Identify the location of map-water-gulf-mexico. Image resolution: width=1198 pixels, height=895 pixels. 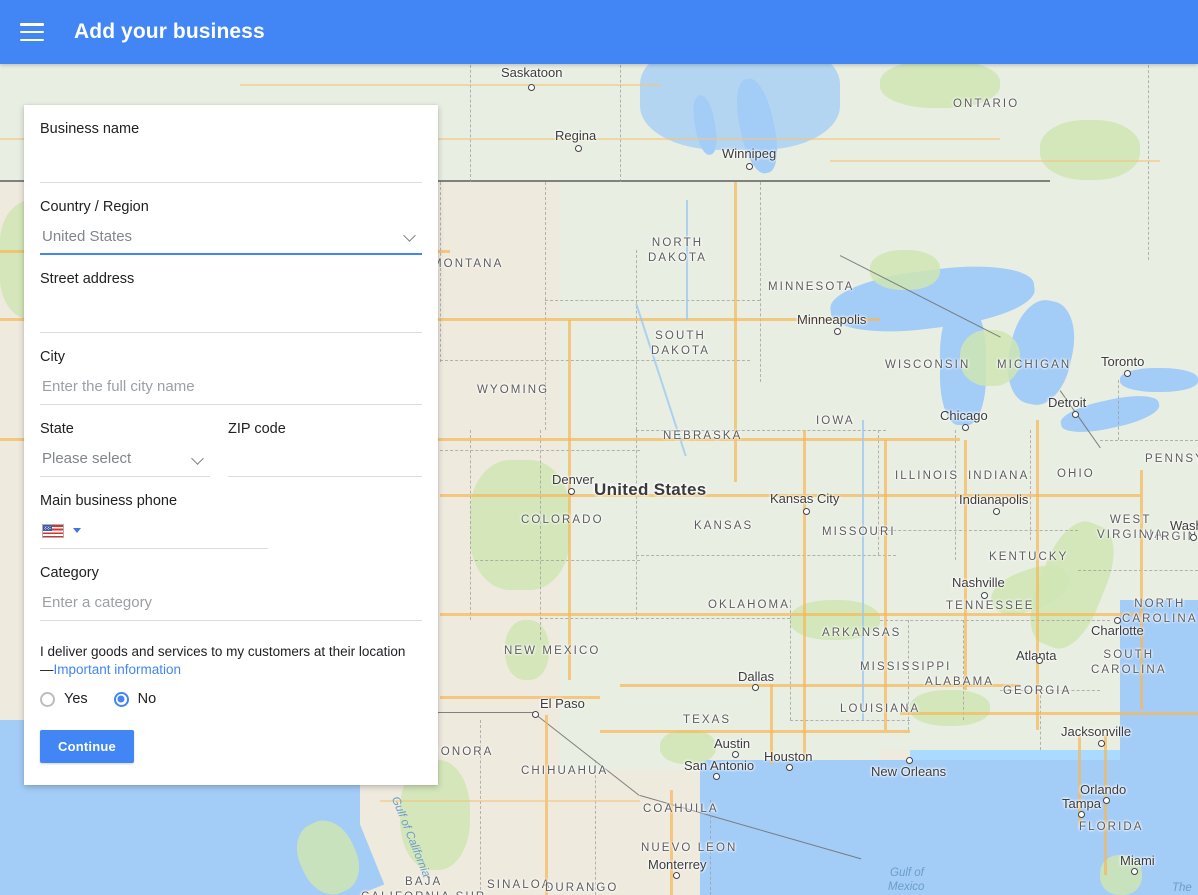
(910, 827).